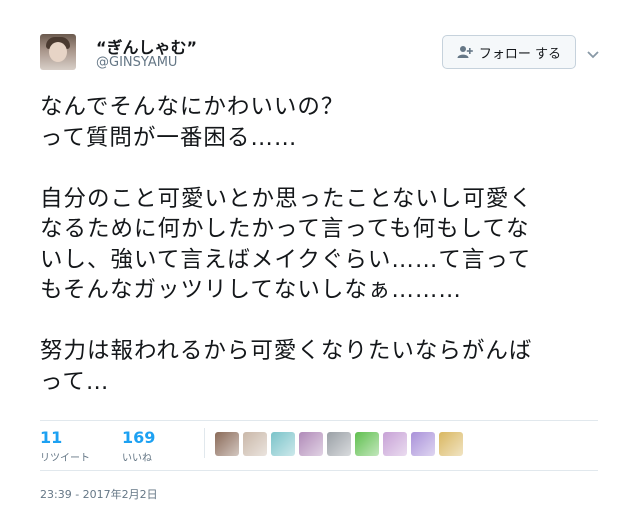 The image size is (638, 512). I want to click on avatar-face, so click(58, 52).